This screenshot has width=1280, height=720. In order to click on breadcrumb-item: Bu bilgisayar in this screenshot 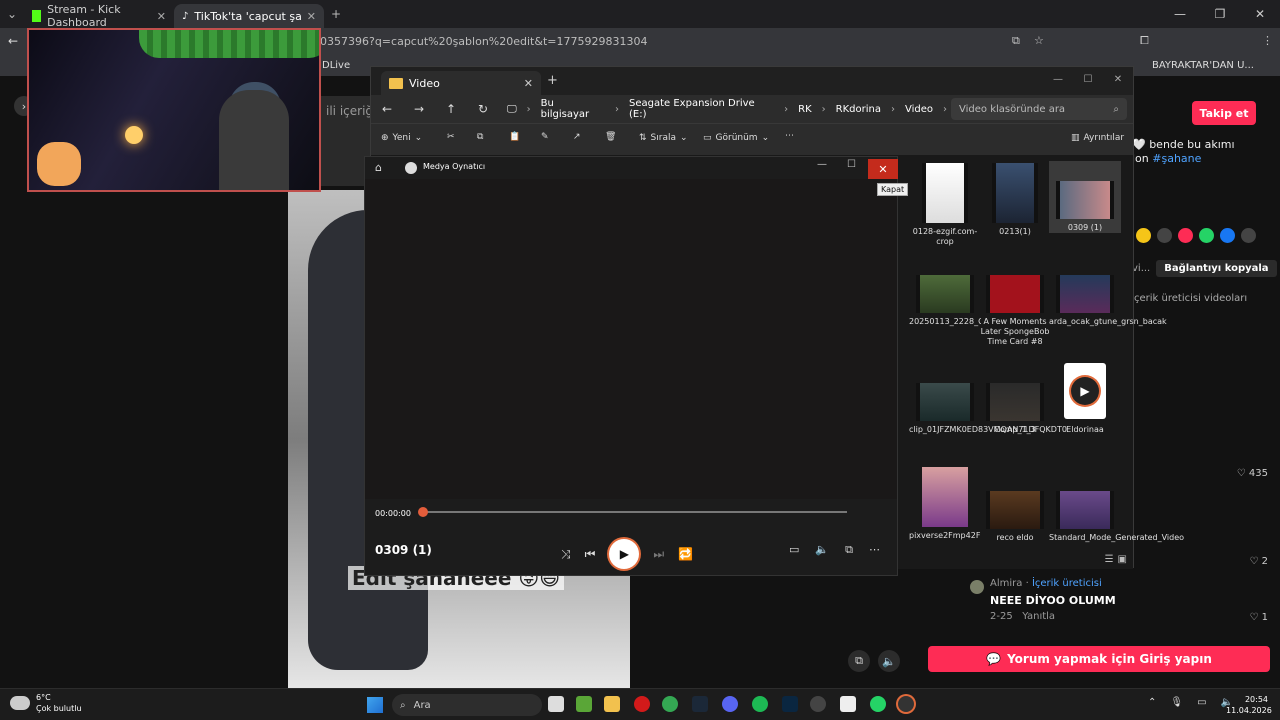, I will do `click(573, 109)`.